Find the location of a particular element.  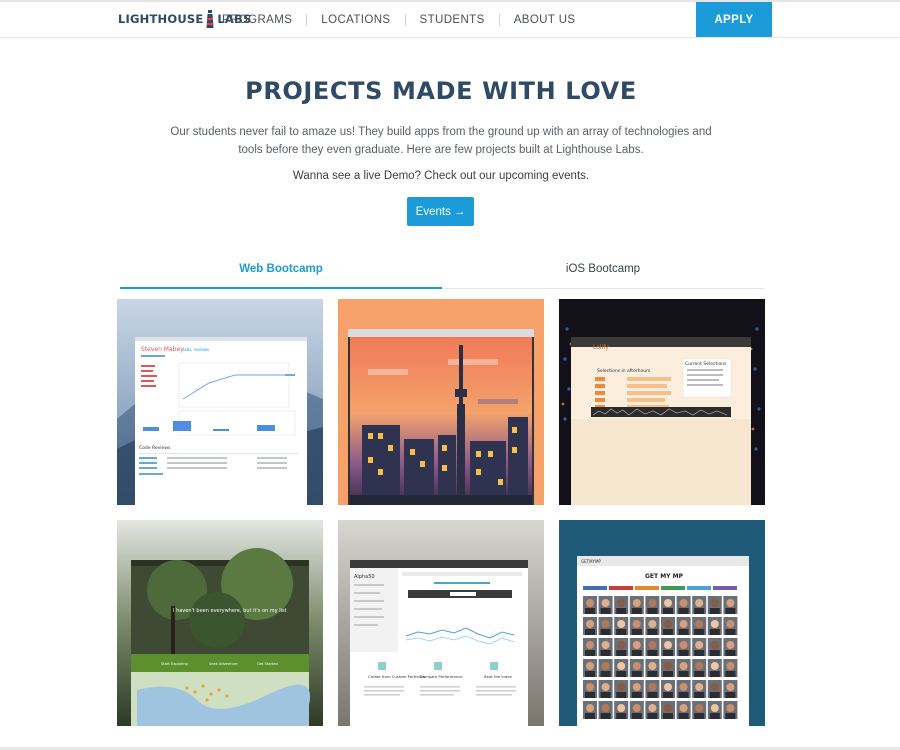

nav-locations: LOCATIONS is located at coordinates (355, 20).